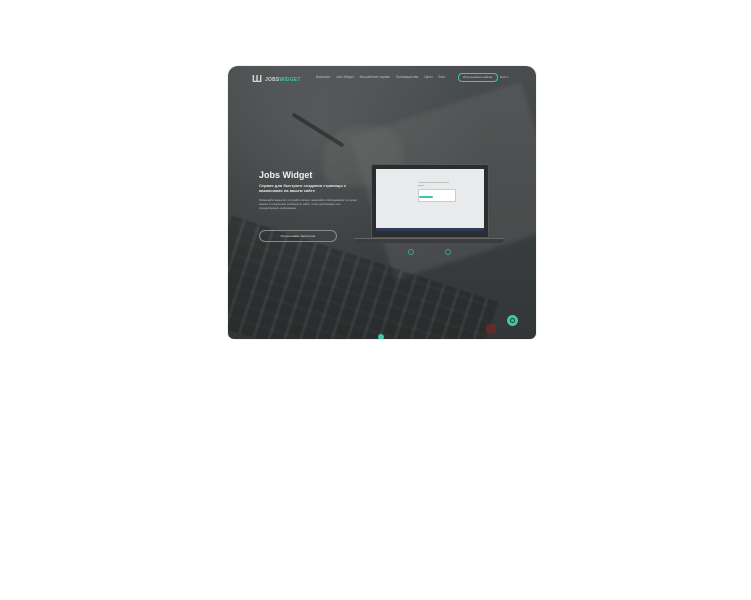  What do you see at coordinates (426, 197) in the screenshot?
I see `laptop-form-button` at bounding box center [426, 197].